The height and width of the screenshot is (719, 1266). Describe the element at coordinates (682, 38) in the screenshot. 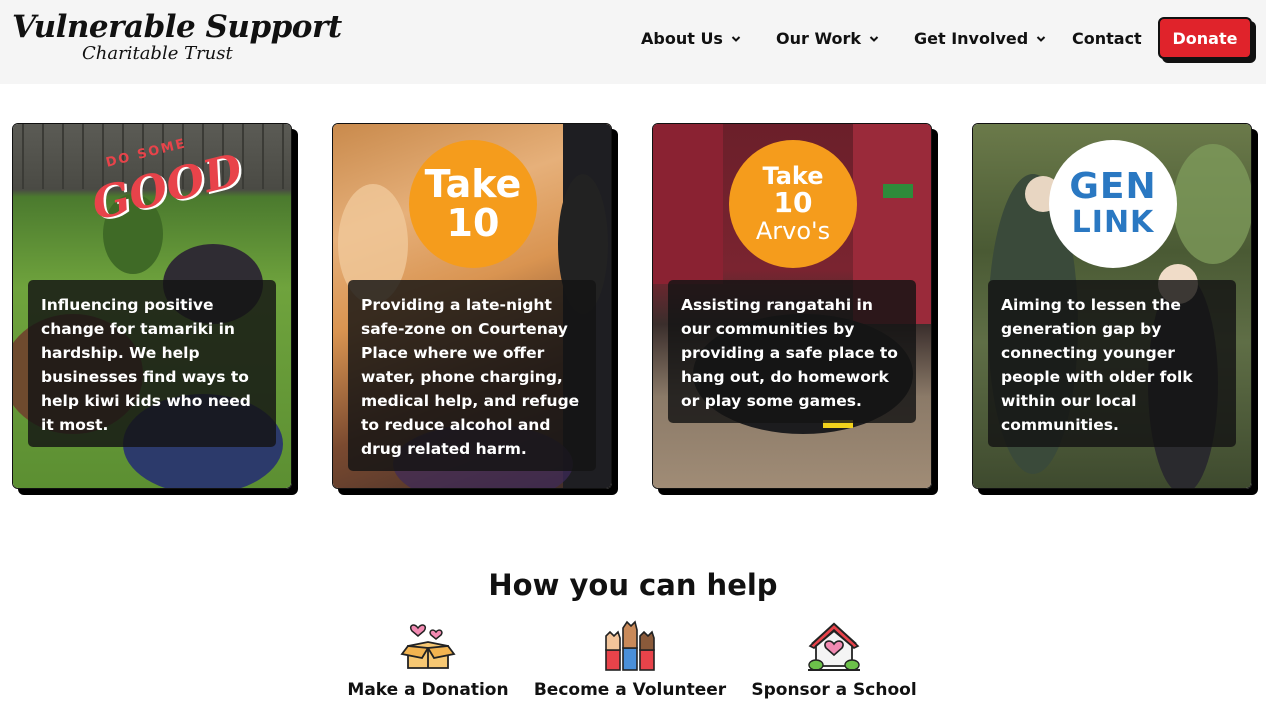

I see `nav-item-label: About Us` at that location.